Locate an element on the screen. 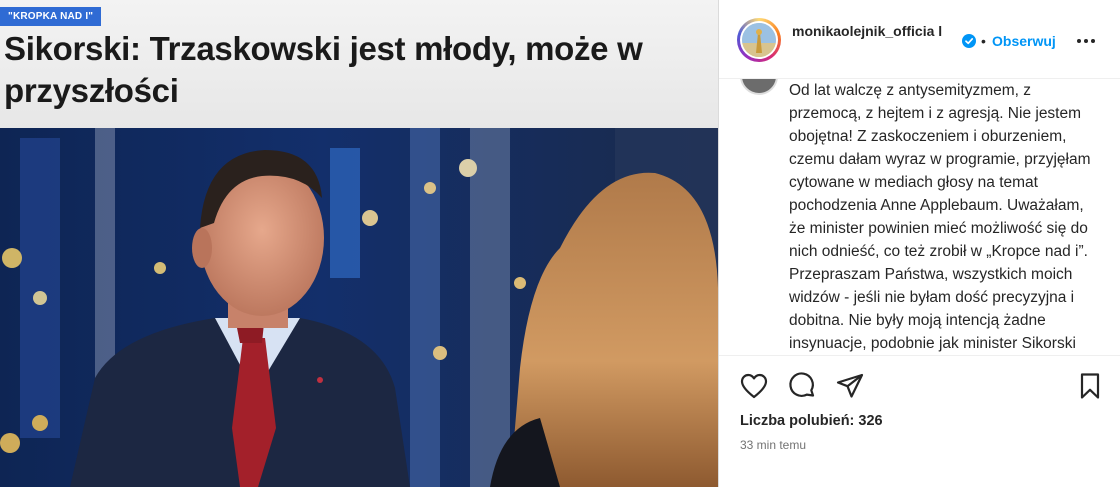  avatar-image is located at coordinates (759, 40).